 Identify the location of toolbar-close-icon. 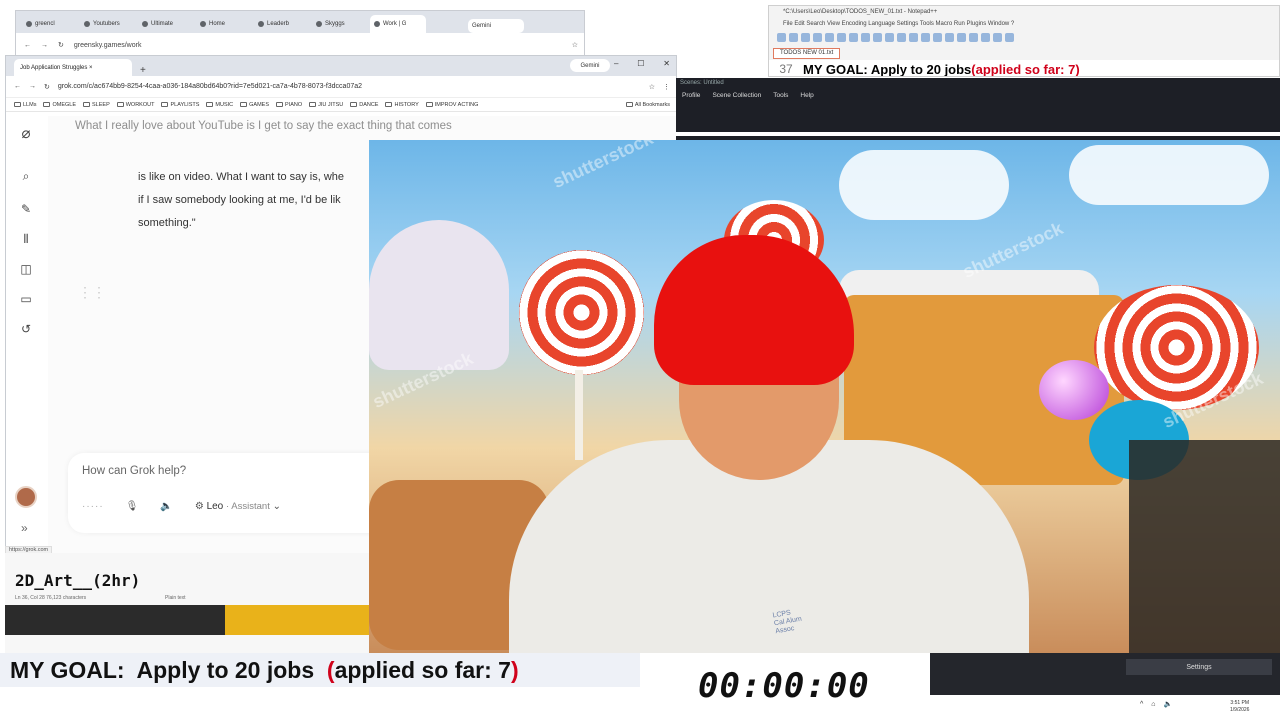
(829, 37).